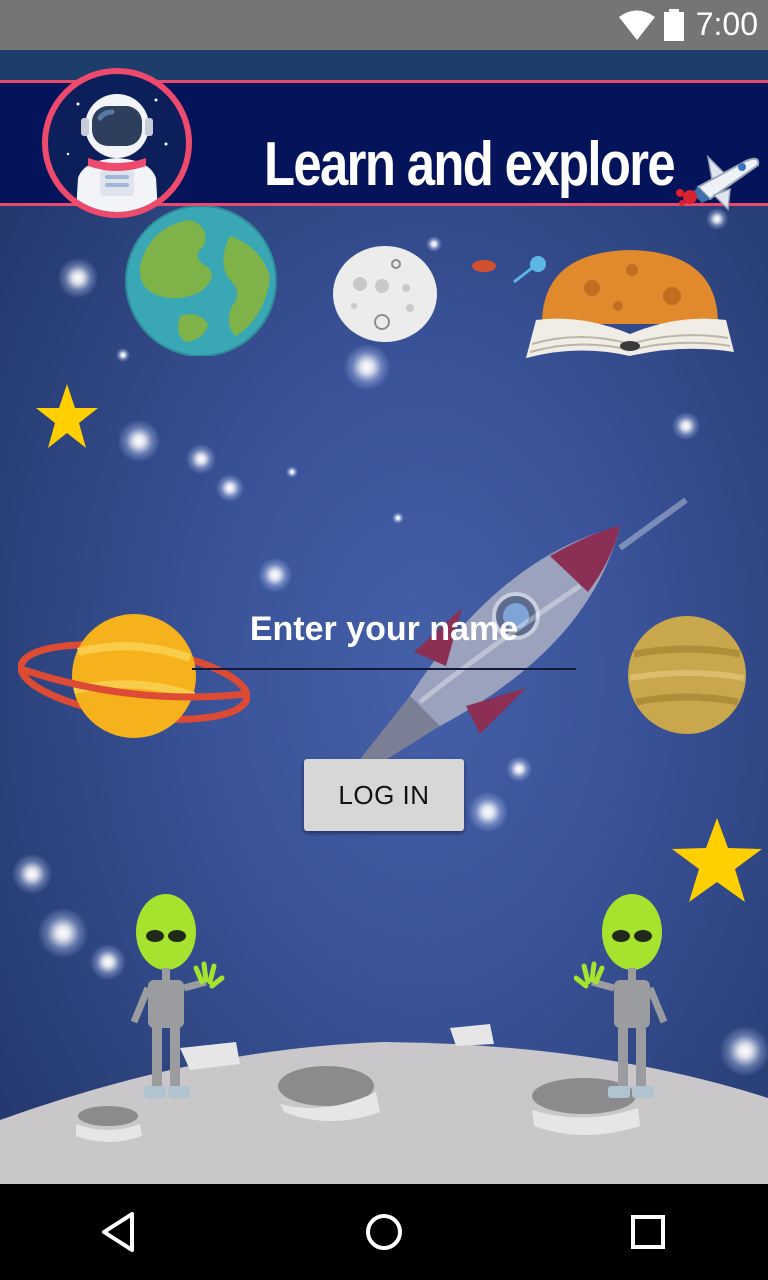 The height and width of the screenshot is (1280, 768). I want to click on space-shuttle-icon, so click(718, 182).